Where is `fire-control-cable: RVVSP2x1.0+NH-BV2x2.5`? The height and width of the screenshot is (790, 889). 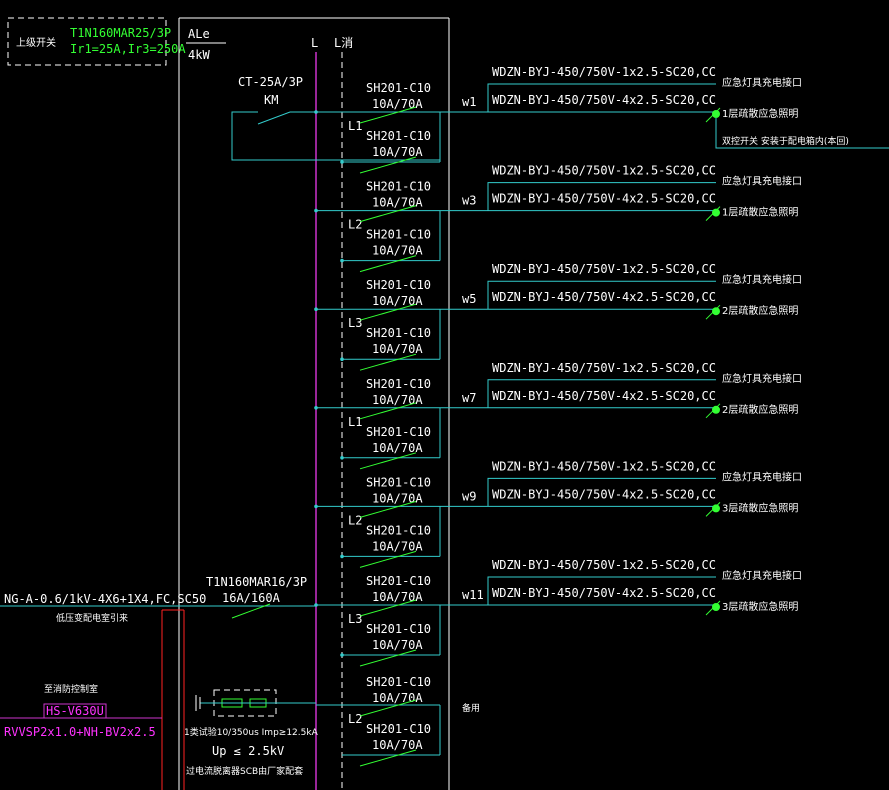 fire-control-cable: RVVSP2x1.0+NH-BV2x2.5 is located at coordinates (80, 732).